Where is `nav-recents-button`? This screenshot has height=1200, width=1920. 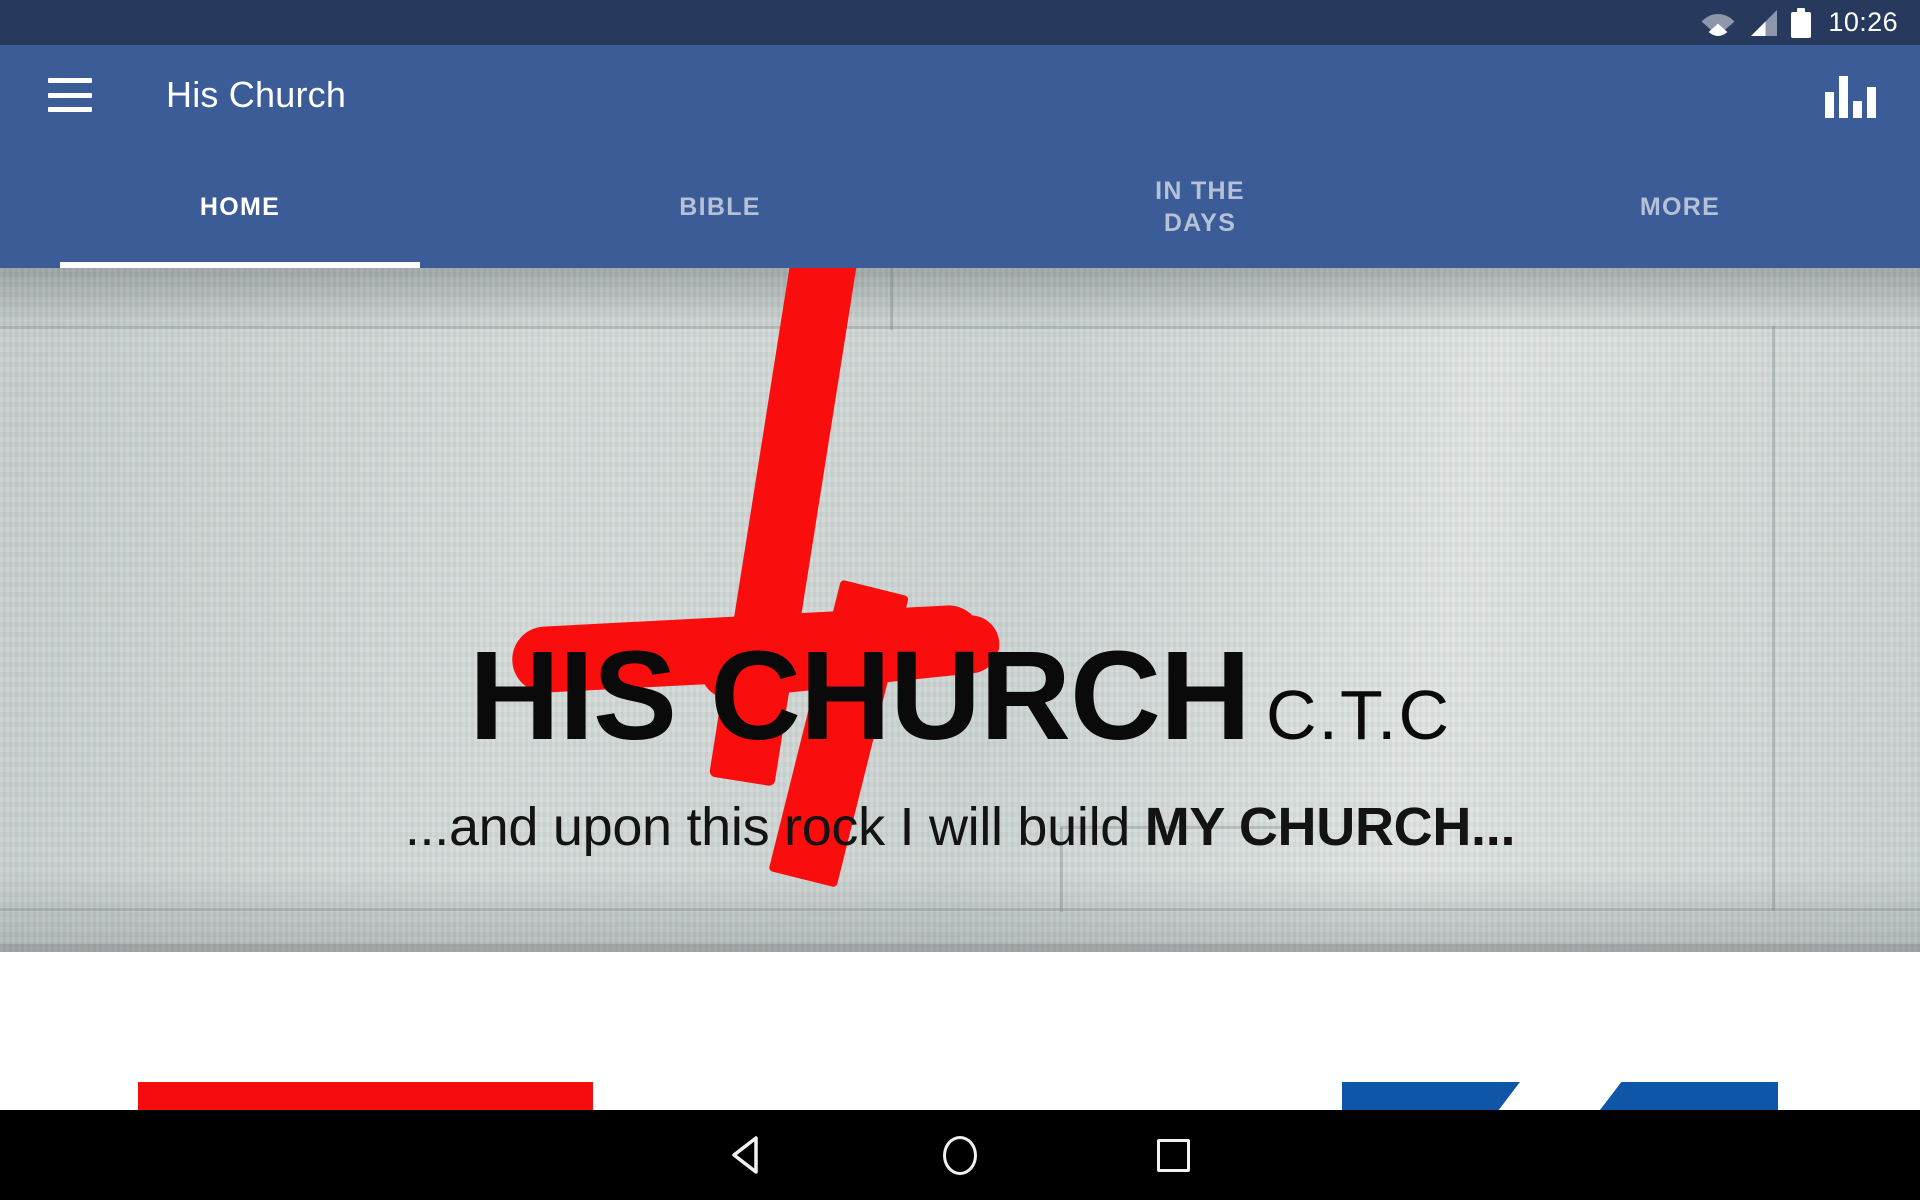 nav-recents-button is located at coordinates (1173, 1155).